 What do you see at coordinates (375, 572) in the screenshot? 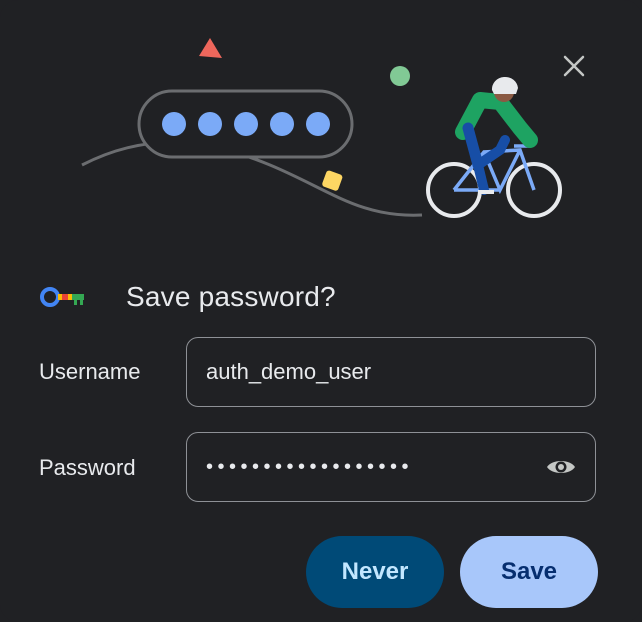
I see `never-button: Never` at bounding box center [375, 572].